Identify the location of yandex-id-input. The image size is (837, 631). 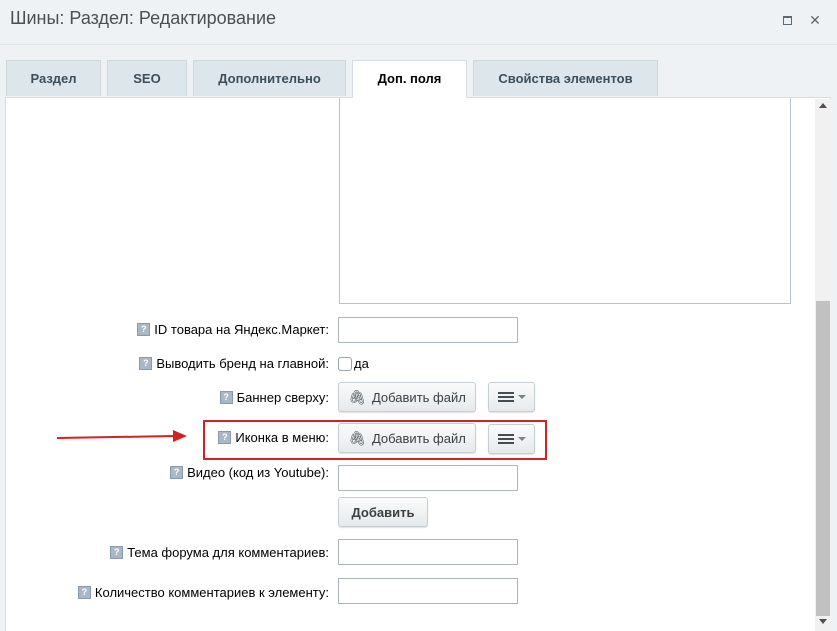
(428, 330).